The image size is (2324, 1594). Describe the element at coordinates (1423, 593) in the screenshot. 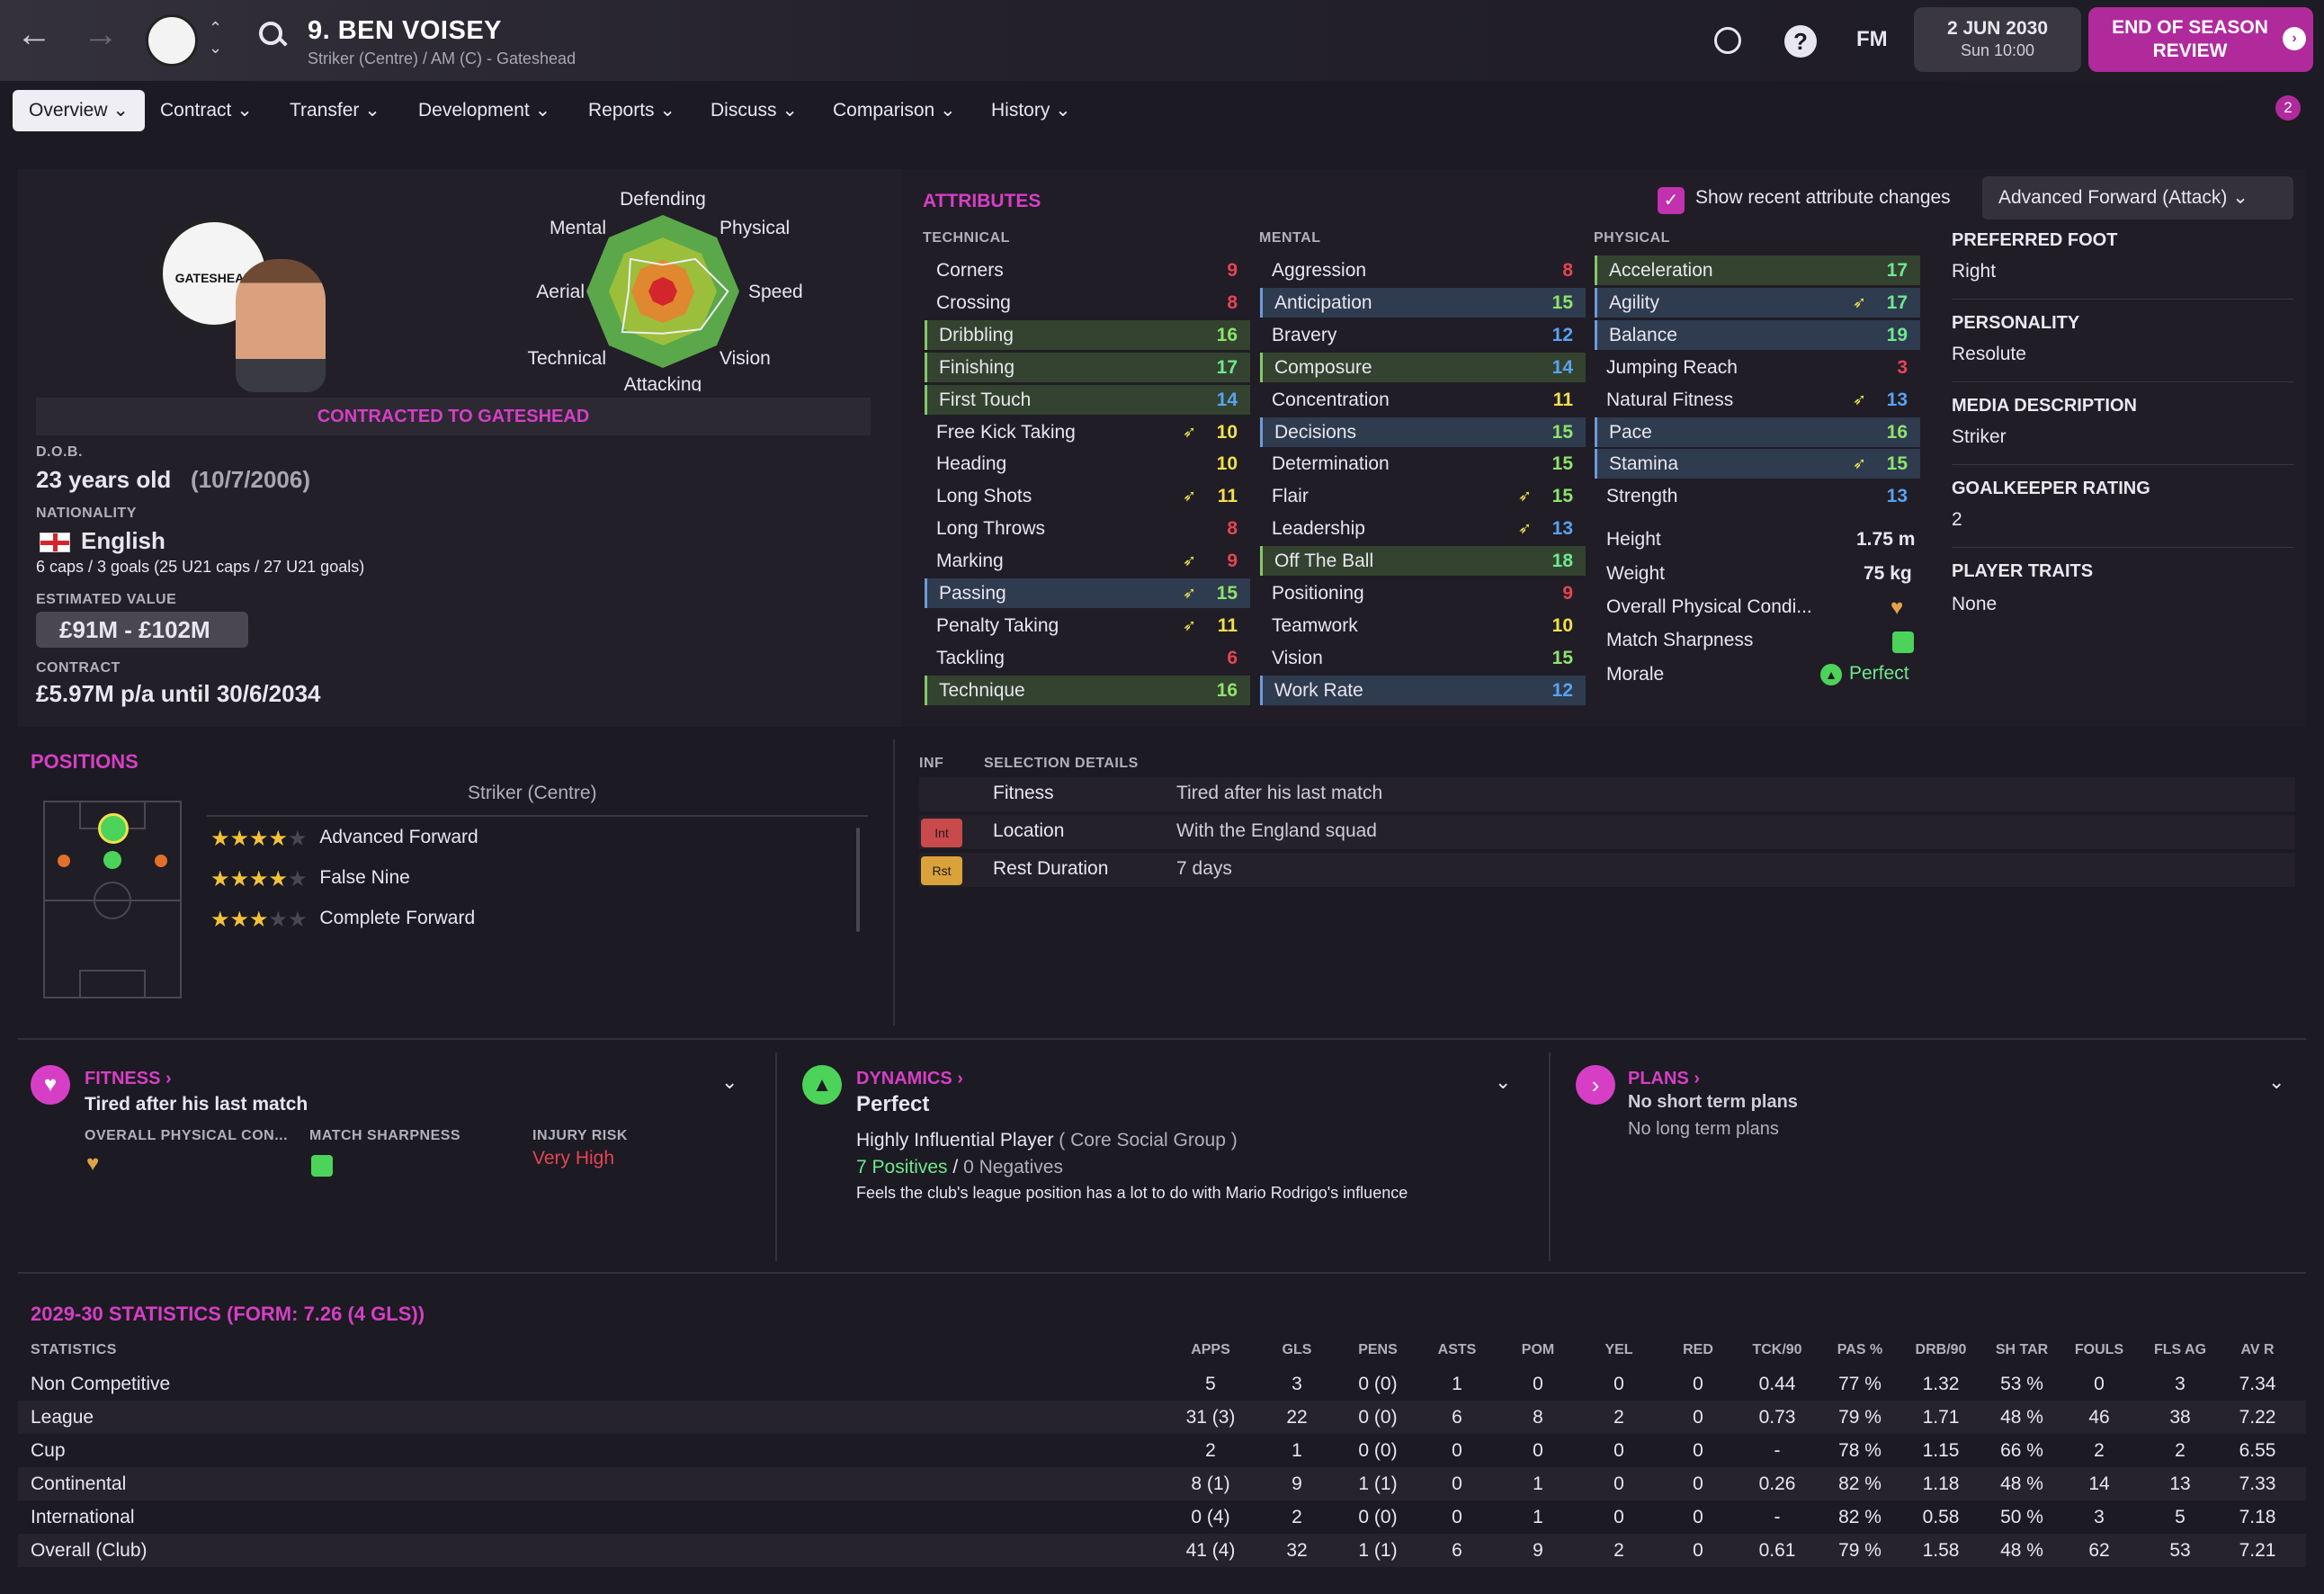

I see `attr-row-positioning: Positioning 9` at that location.